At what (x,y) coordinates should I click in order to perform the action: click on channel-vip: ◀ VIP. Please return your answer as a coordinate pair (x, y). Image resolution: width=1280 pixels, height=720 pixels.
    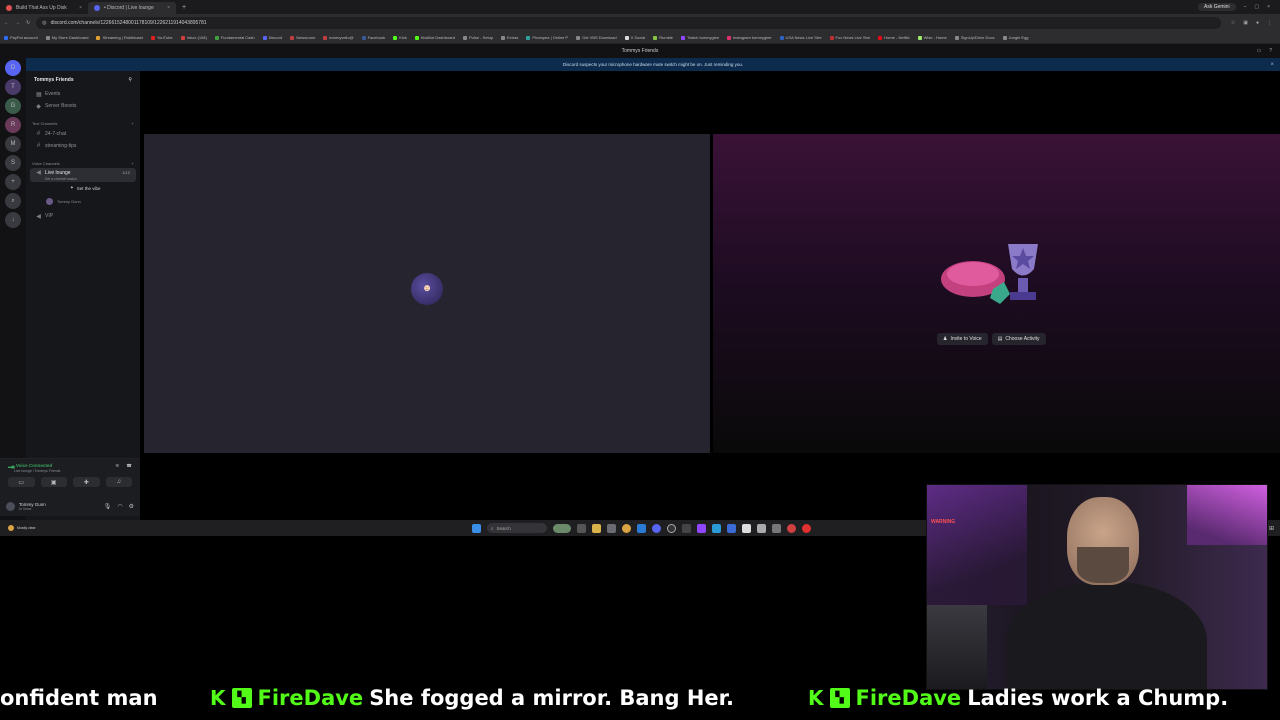
    Looking at the image, I should click on (83, 216).